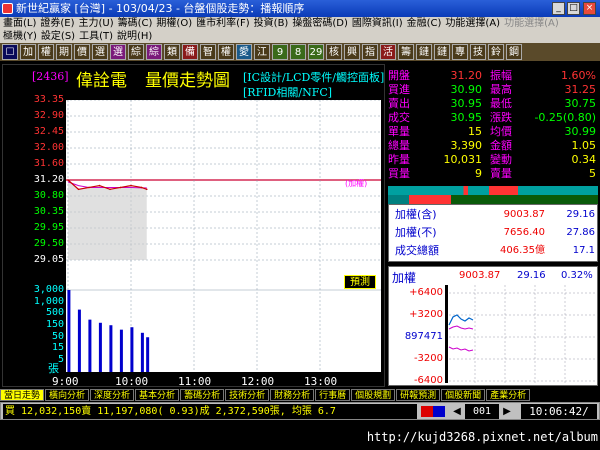 This screenshot has height=450, width=600. I want to click on price-tick: 30.80, so click(48, 195).